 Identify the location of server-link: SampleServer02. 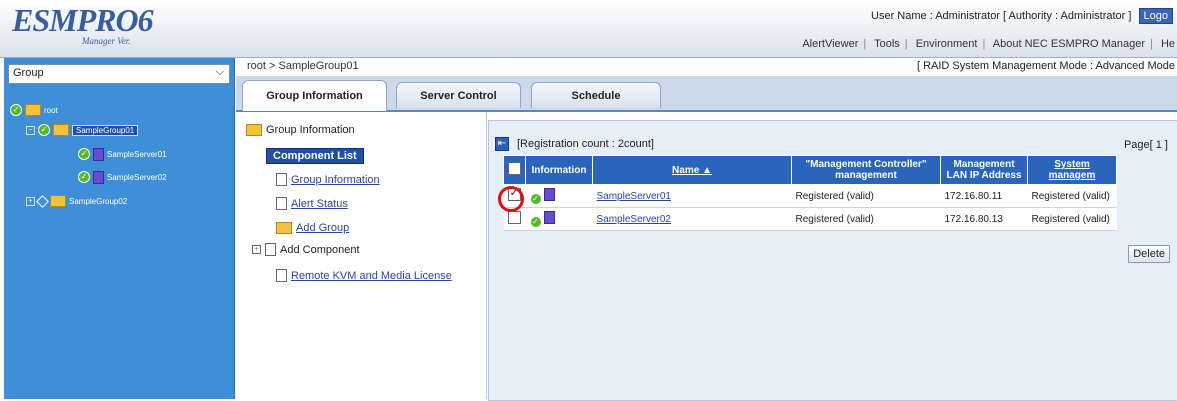
(634, 219).